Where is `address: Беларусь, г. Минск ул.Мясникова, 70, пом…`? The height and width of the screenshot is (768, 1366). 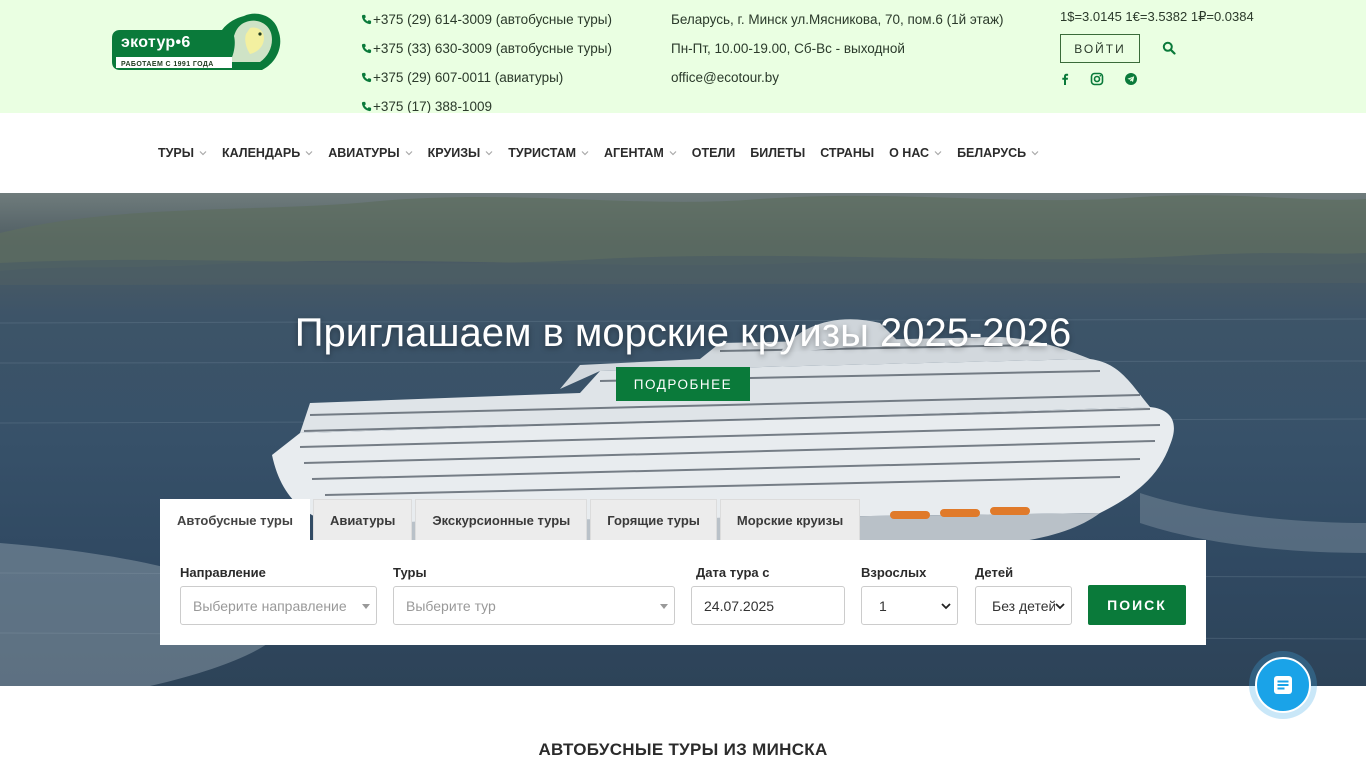
address: Беларусь, г. Минск ул.Мясникова, 70, пом… is located at coordinates (837, 19).